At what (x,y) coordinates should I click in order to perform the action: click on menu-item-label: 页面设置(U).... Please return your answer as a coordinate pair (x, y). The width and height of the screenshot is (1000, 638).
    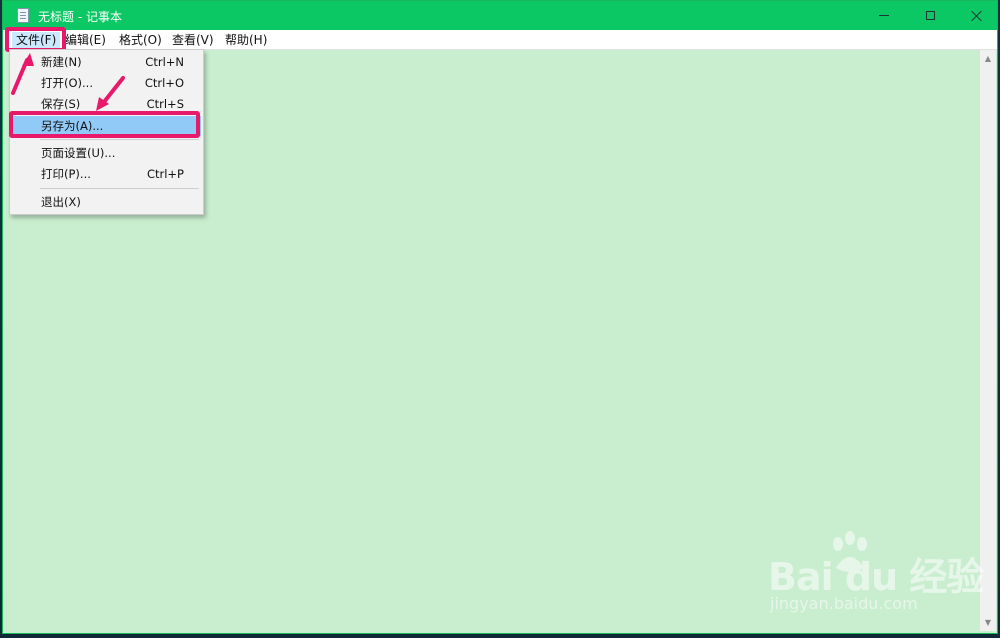
    Looking at the image, I should click on (78, 153).